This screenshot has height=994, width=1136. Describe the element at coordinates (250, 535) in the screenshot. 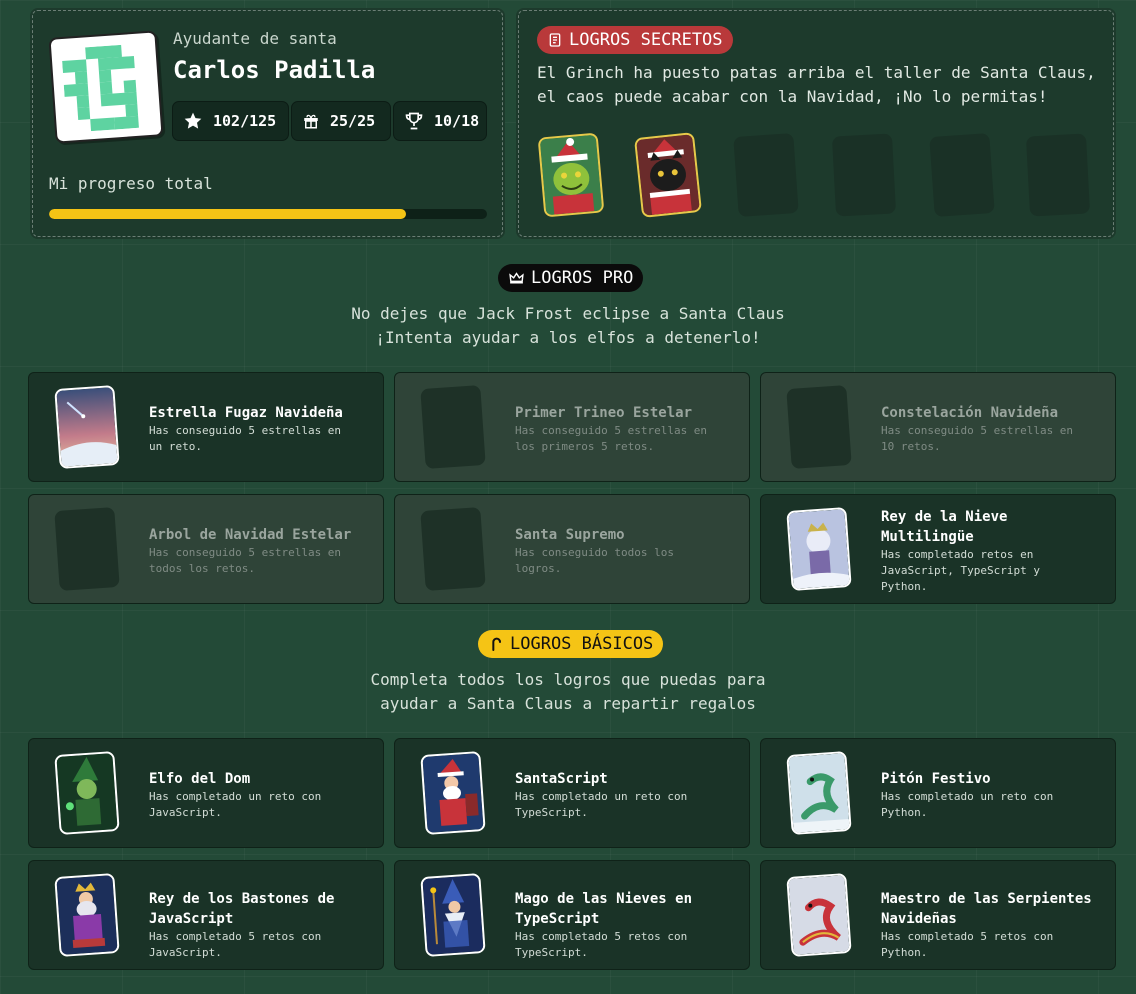

I see `achievement-title: Arbol de Navidad Estelar` at that location.